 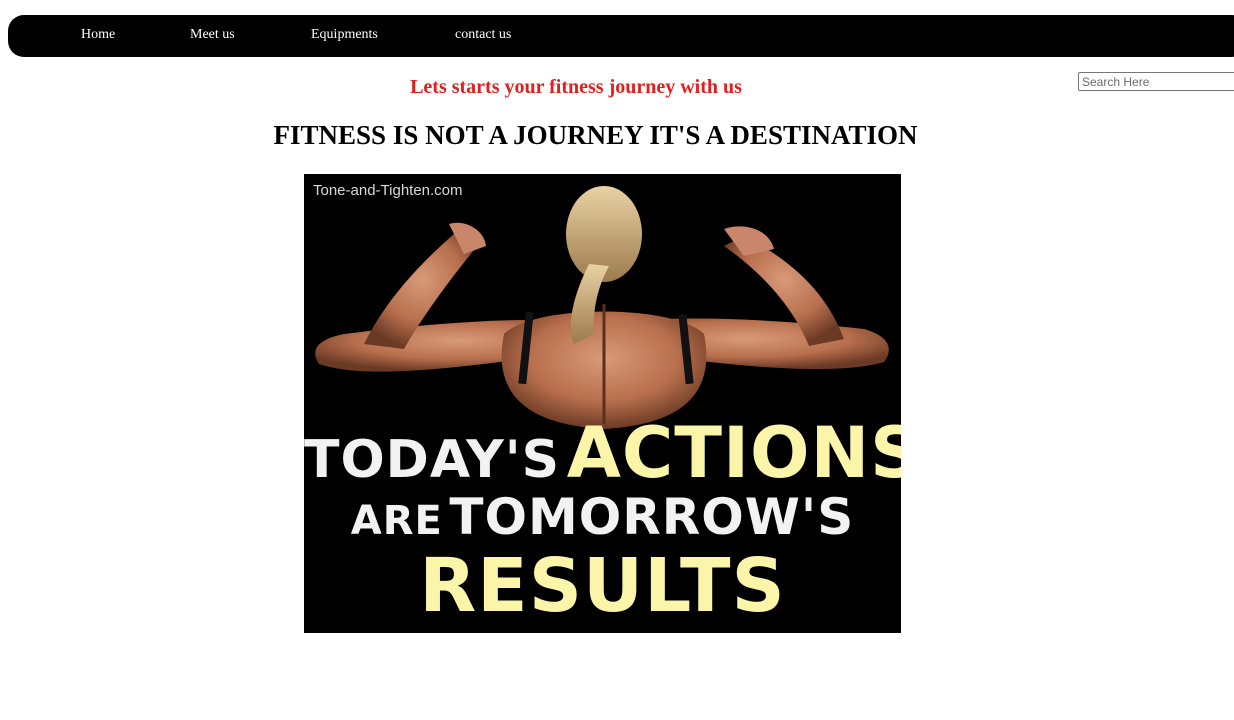 I want to click on navbar: Home Meet us Equipments contact us, so click(x=621, y=36).